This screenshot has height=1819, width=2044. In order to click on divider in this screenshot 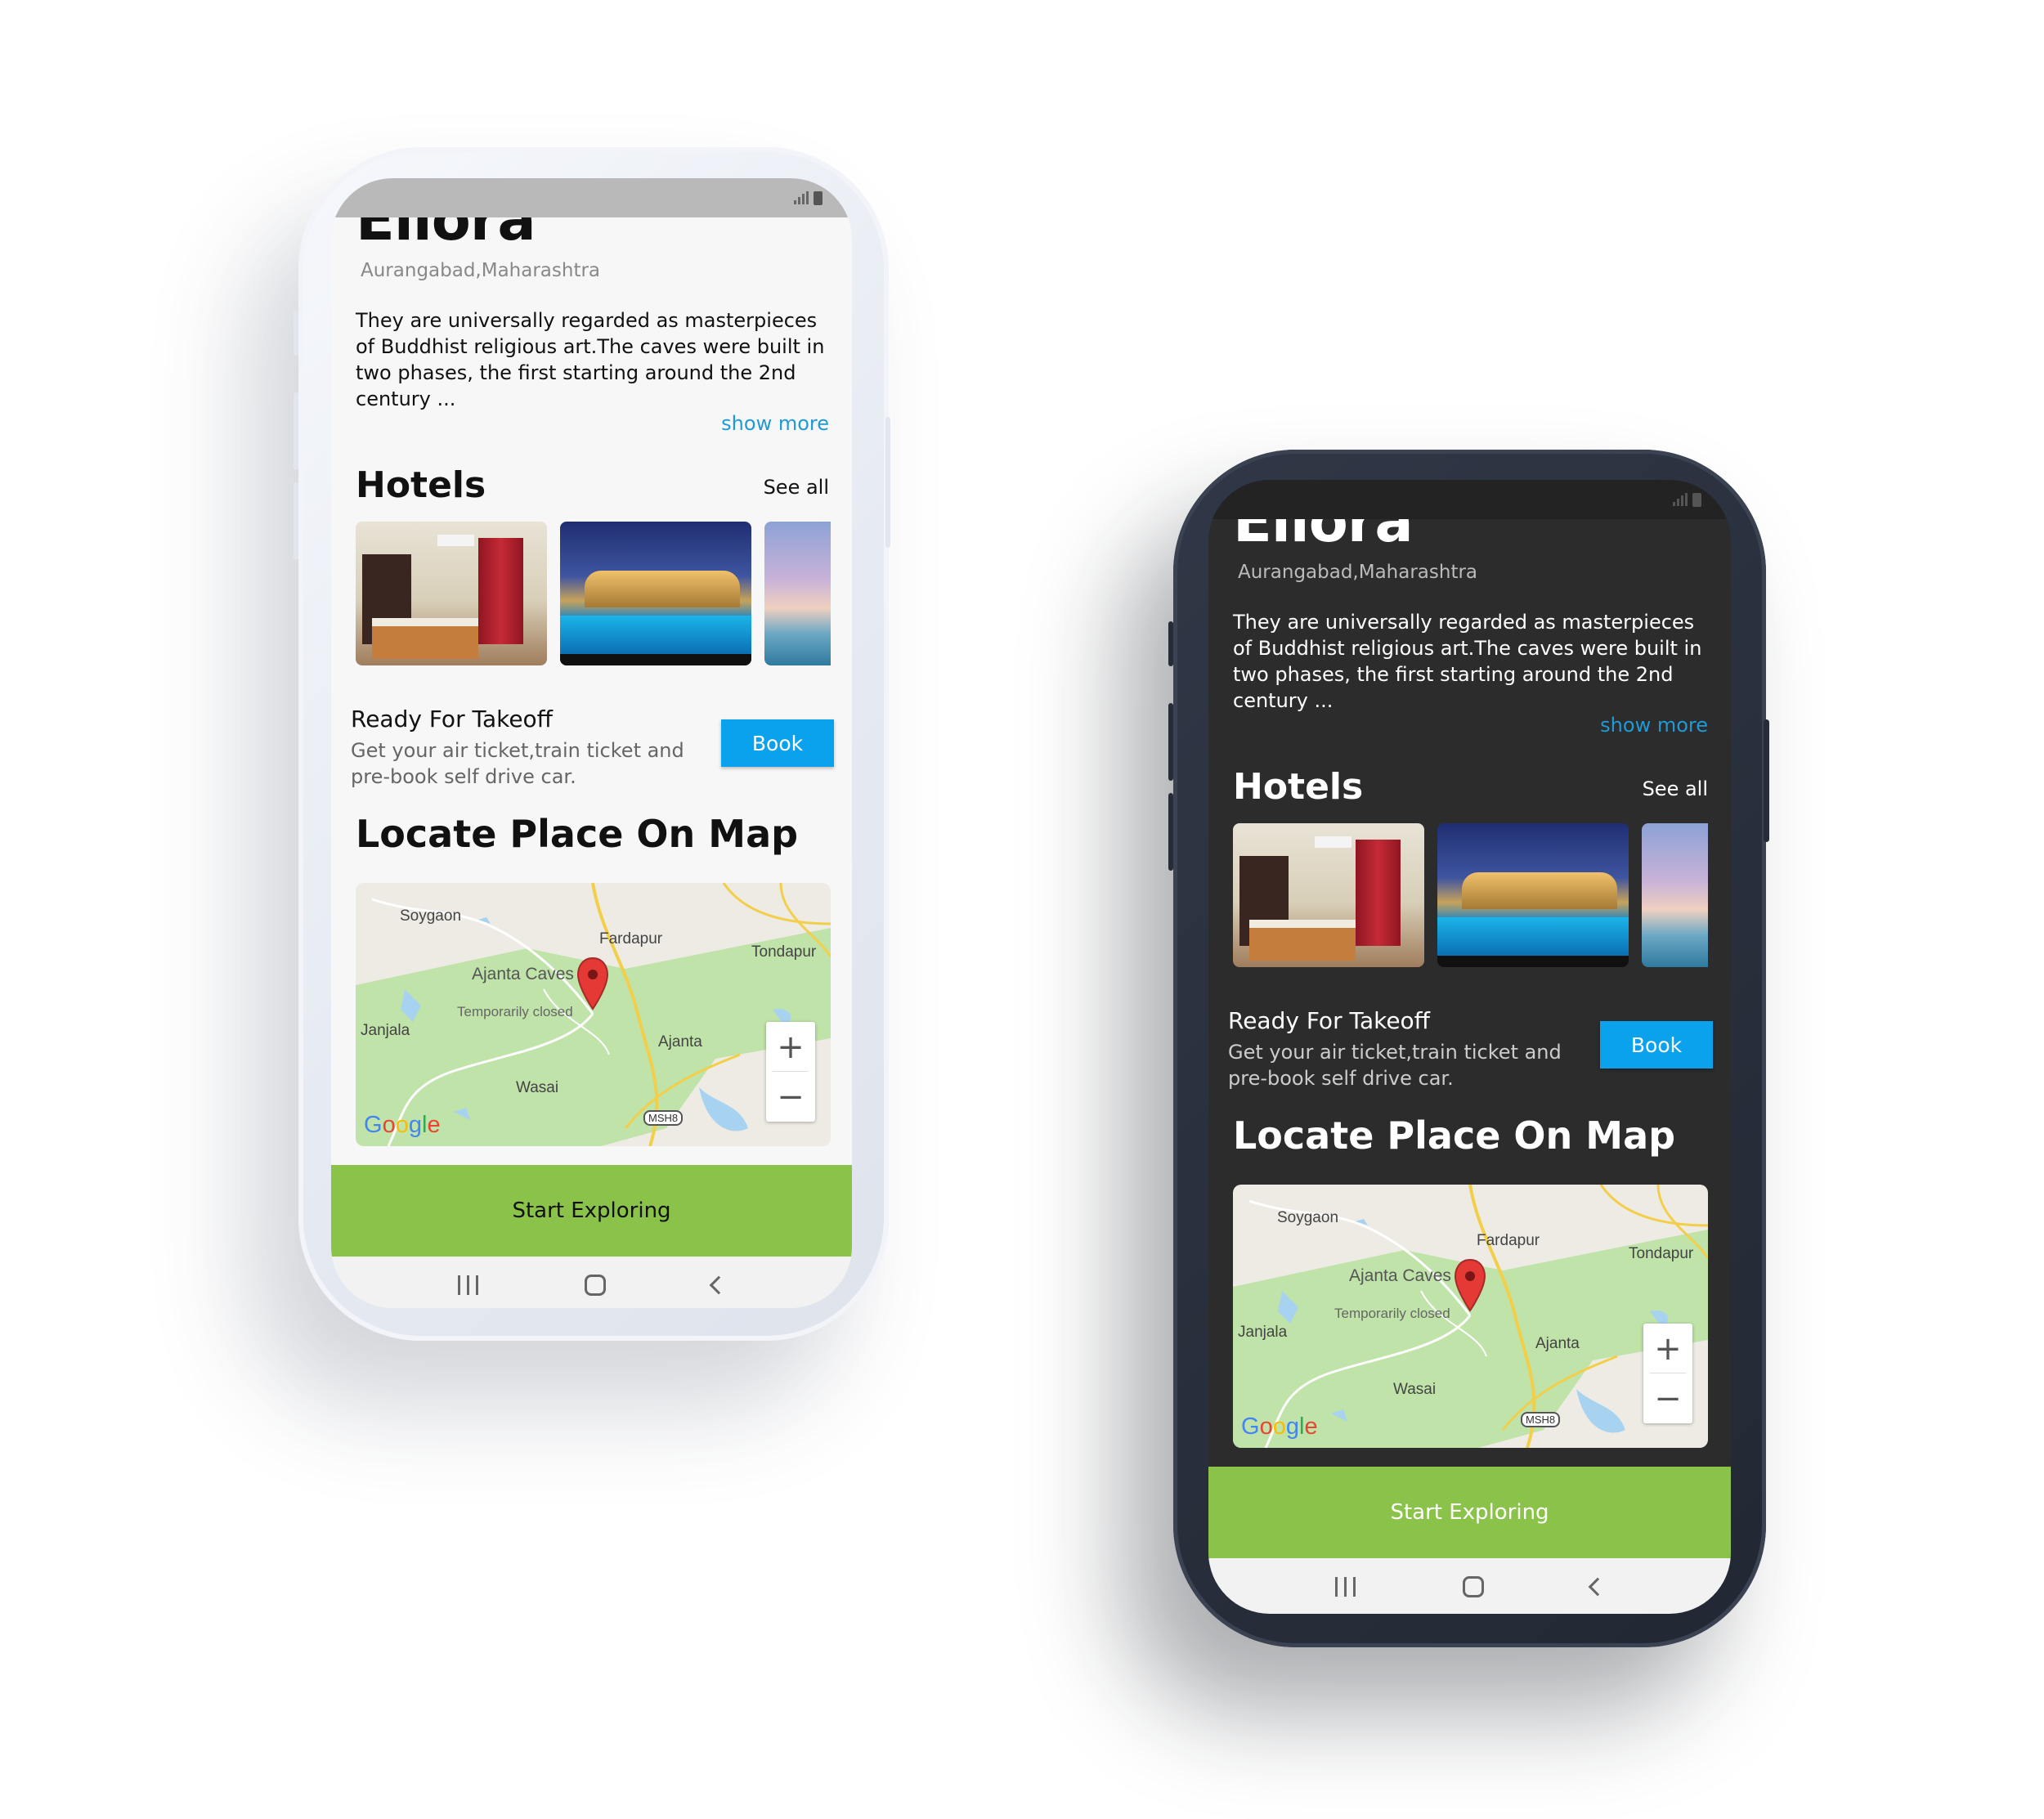, I will do `click(791, 1071)`.